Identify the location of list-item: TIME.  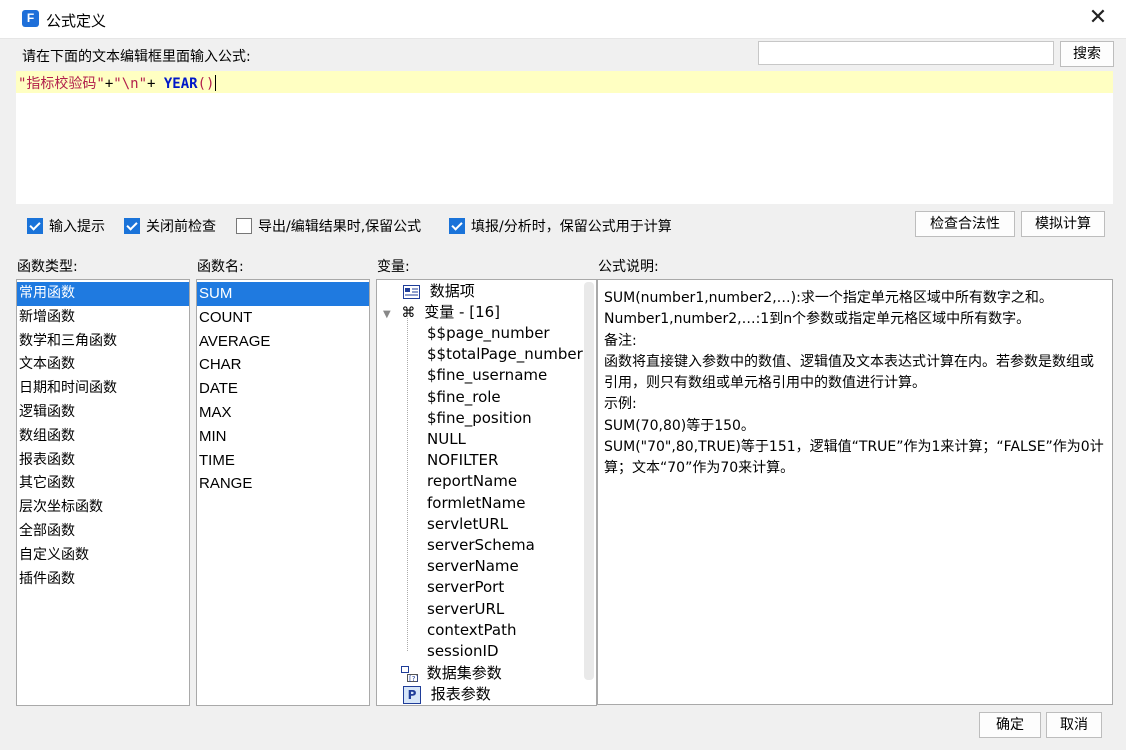
(283, 461).